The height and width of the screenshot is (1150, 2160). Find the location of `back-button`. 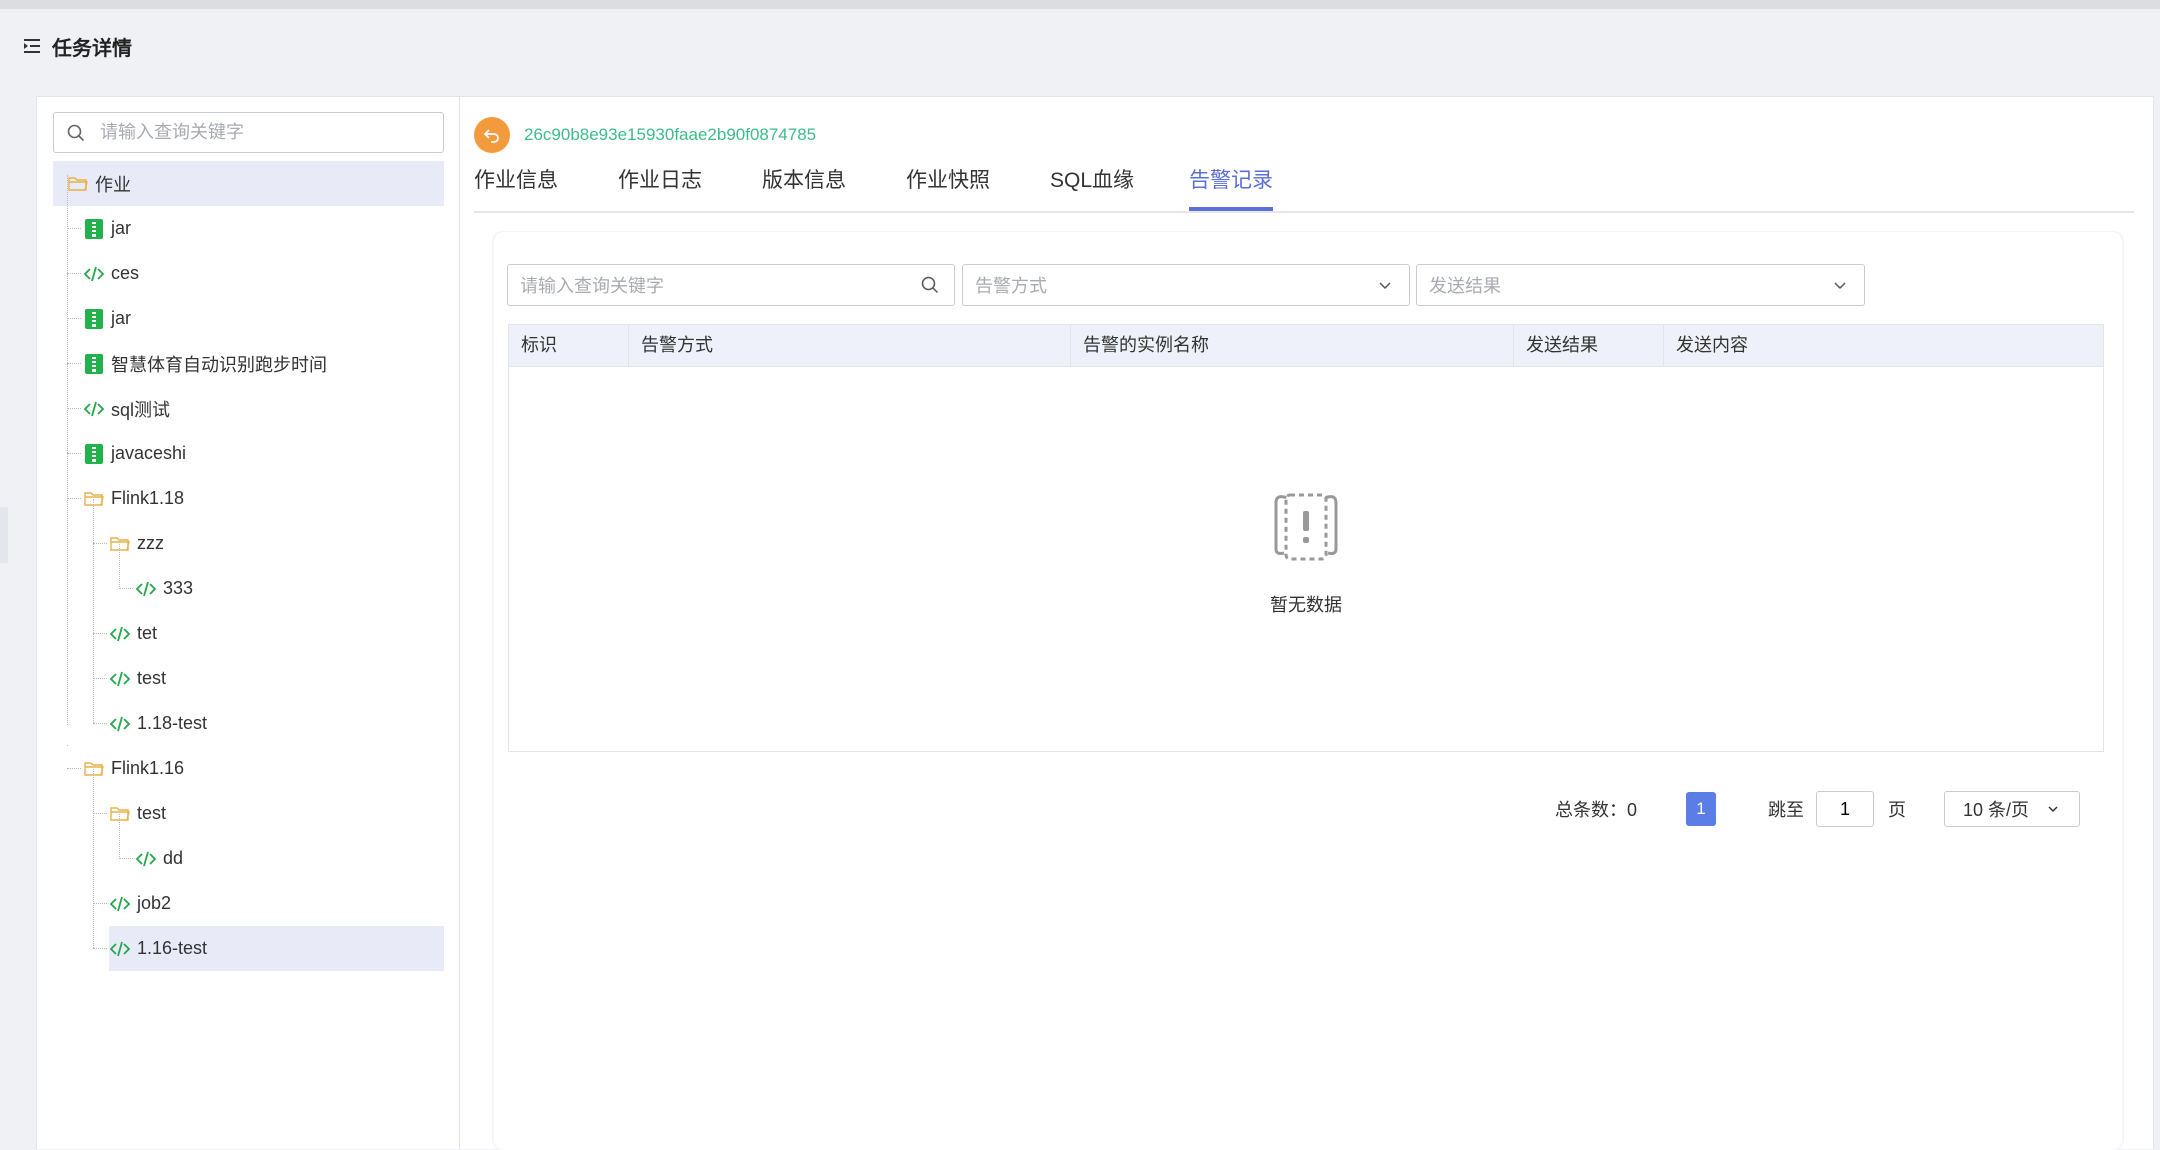

back-button is located at coordinates (492, 135).